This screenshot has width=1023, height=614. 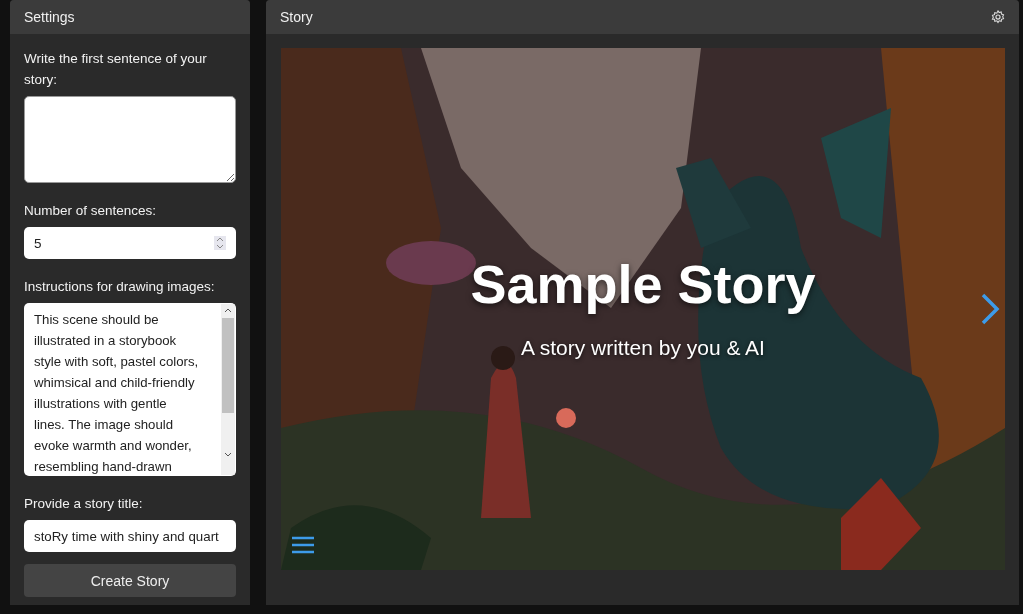 What do you see at coordinates (130, 139) in the screenshot?
I see `sentence-field` at bounding box center [130, 139].